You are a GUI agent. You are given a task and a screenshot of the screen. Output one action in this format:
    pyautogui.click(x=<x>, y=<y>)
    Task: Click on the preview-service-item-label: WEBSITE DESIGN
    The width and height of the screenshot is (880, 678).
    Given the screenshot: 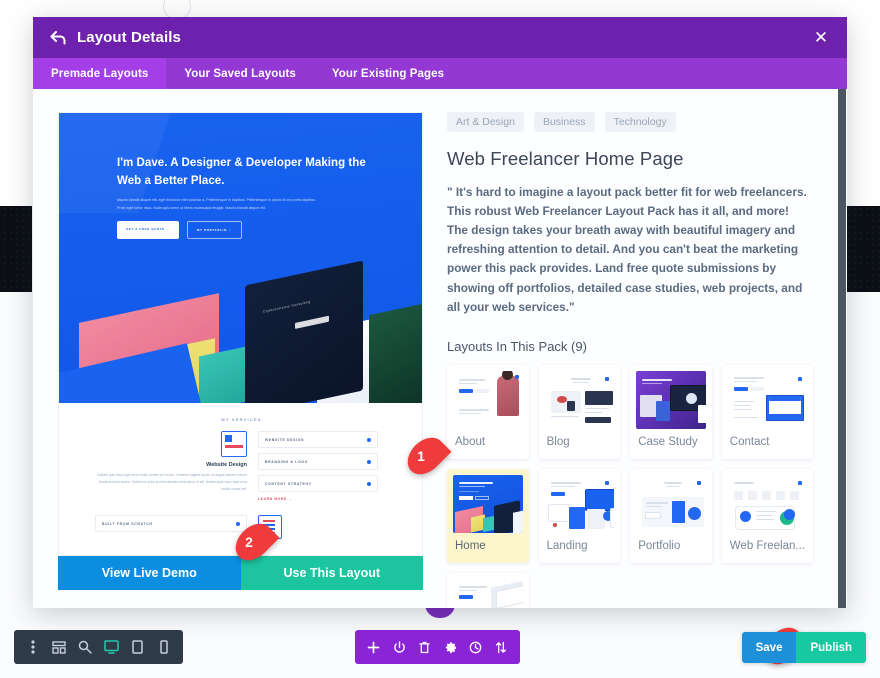 What is the action you would take?
    pyautogui.click(x=285, y=439)
    